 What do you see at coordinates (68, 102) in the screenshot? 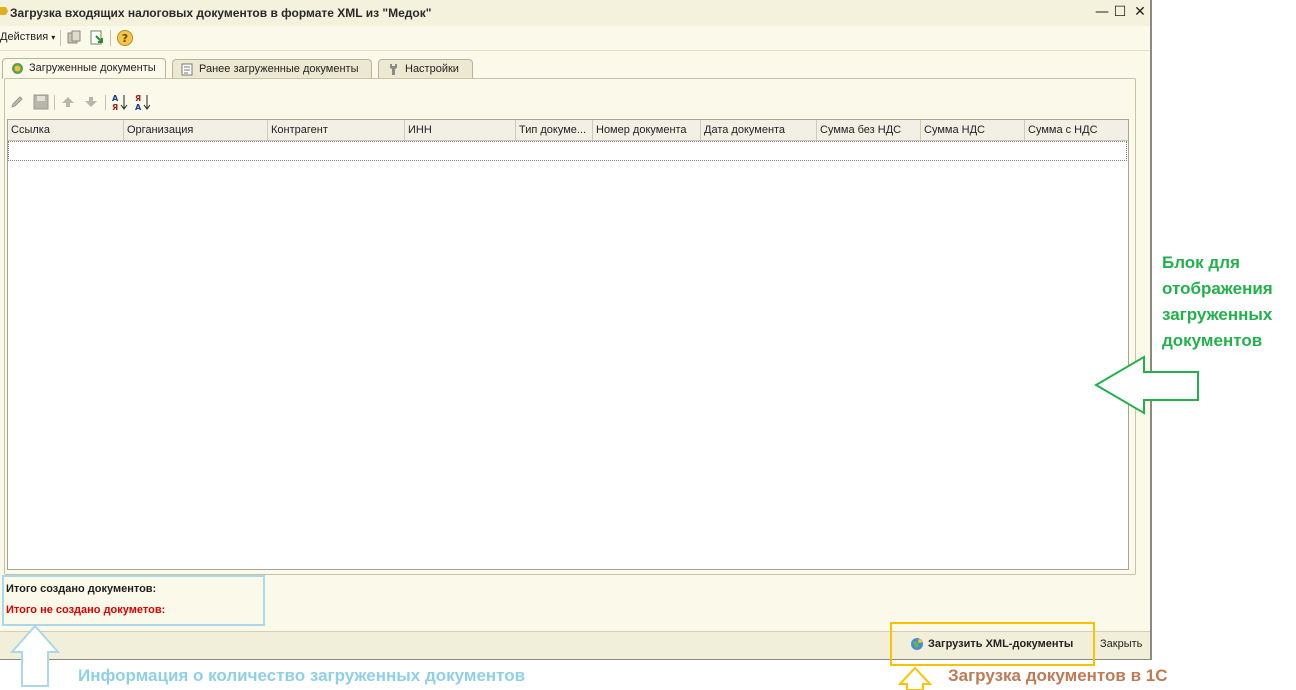
I see `move-up-icon` at bounding box center [68, 102].